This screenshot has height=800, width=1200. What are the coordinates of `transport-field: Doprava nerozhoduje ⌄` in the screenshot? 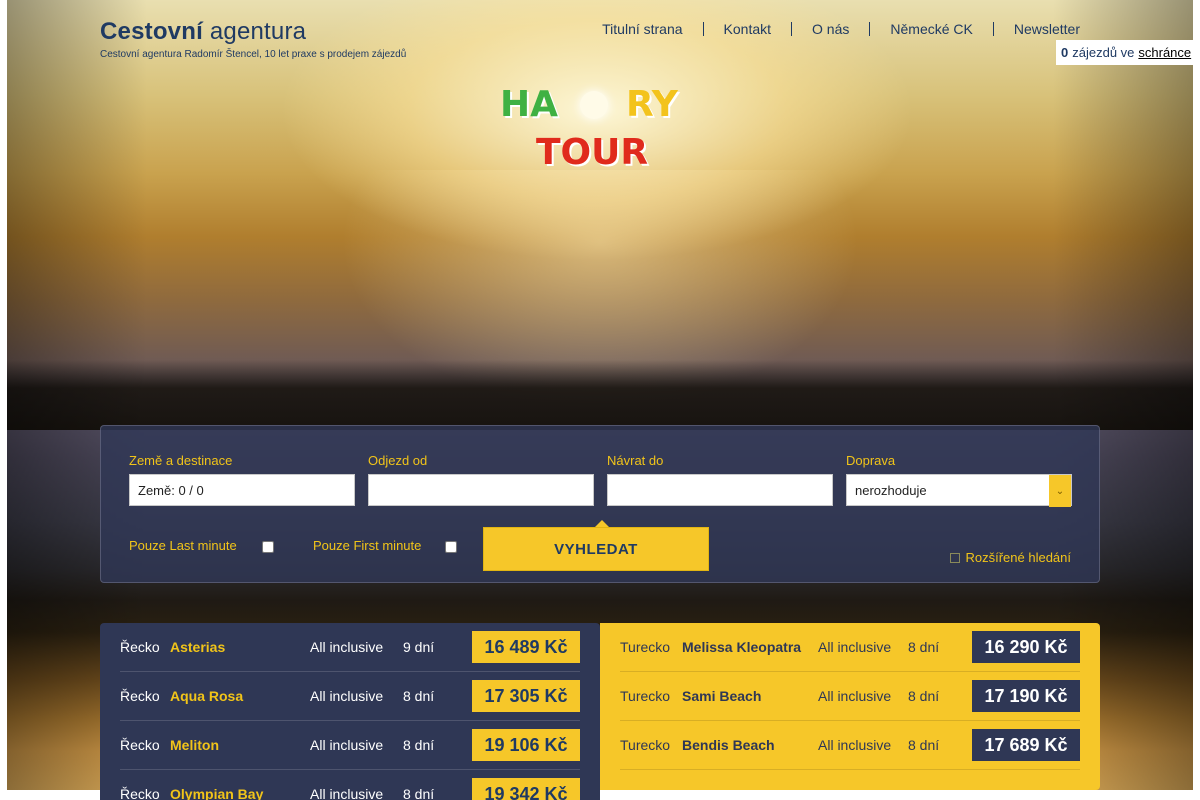 It's located at (959, 480).